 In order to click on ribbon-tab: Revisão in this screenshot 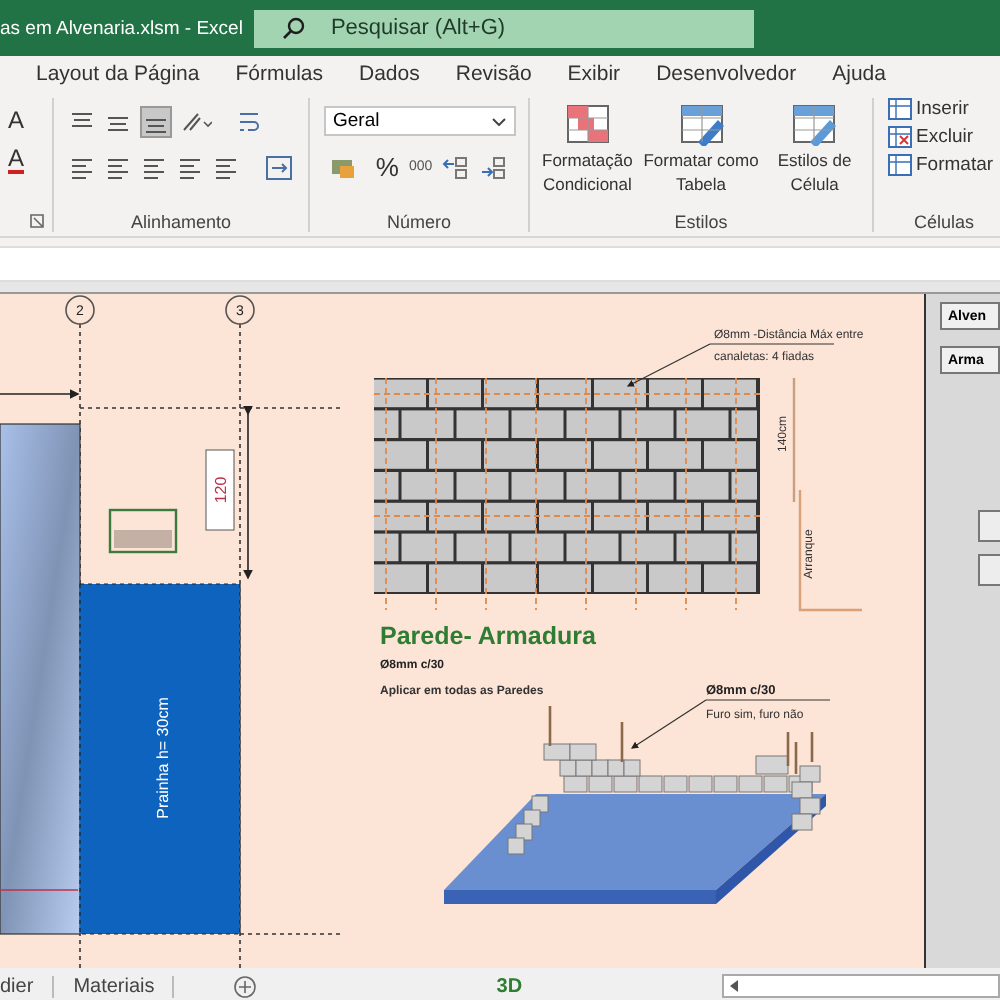, I will do `click(493, 73)`.